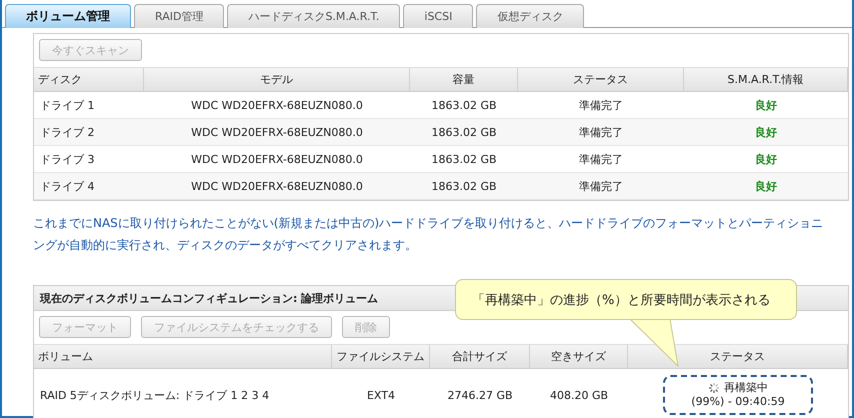  I want to click on table-cell-text: EXT4, so click(381, 396).